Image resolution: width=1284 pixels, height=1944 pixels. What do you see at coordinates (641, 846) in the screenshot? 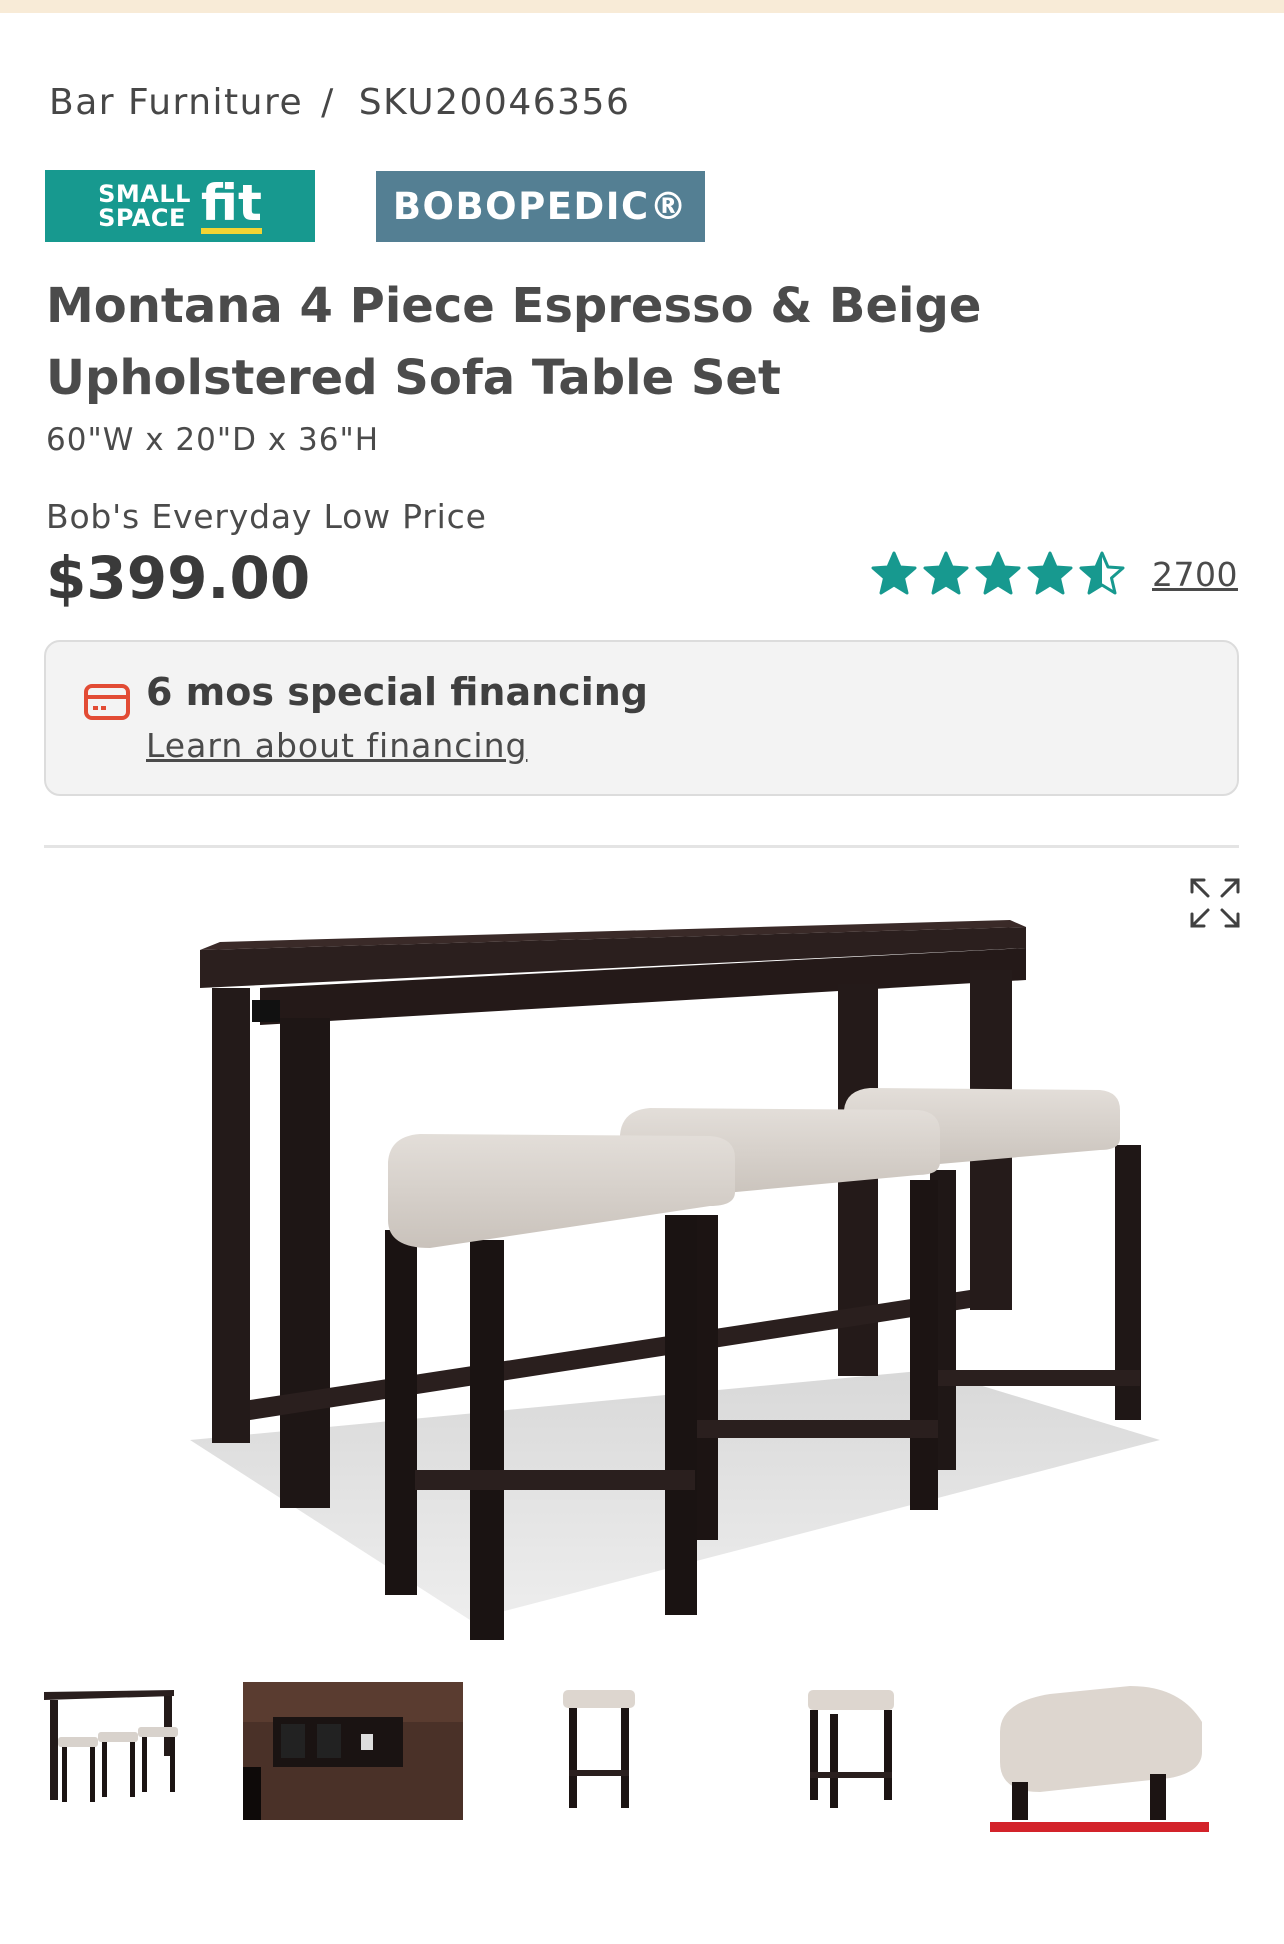
I see `section-divider` at bounding box center [641, 846].